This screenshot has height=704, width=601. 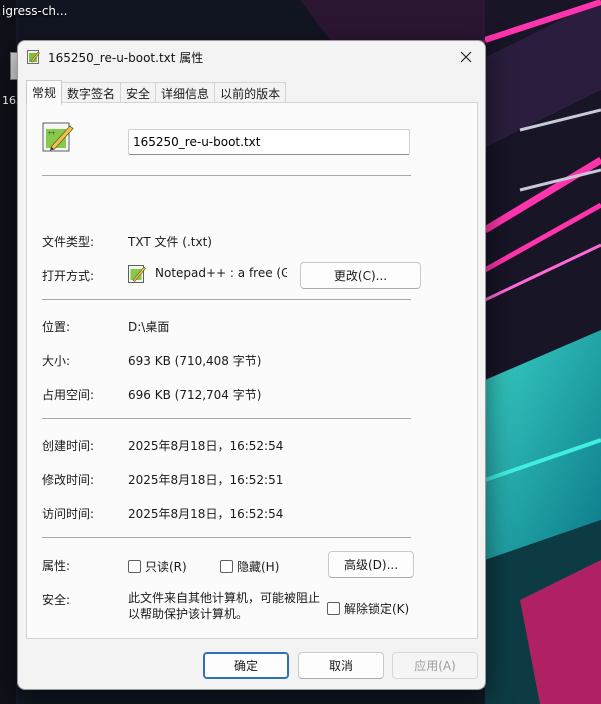 What do you see at coordinates (68, 514) in the screenshot?
I see `accessed-label: 访问时间:` at bounding box center [68, 514].